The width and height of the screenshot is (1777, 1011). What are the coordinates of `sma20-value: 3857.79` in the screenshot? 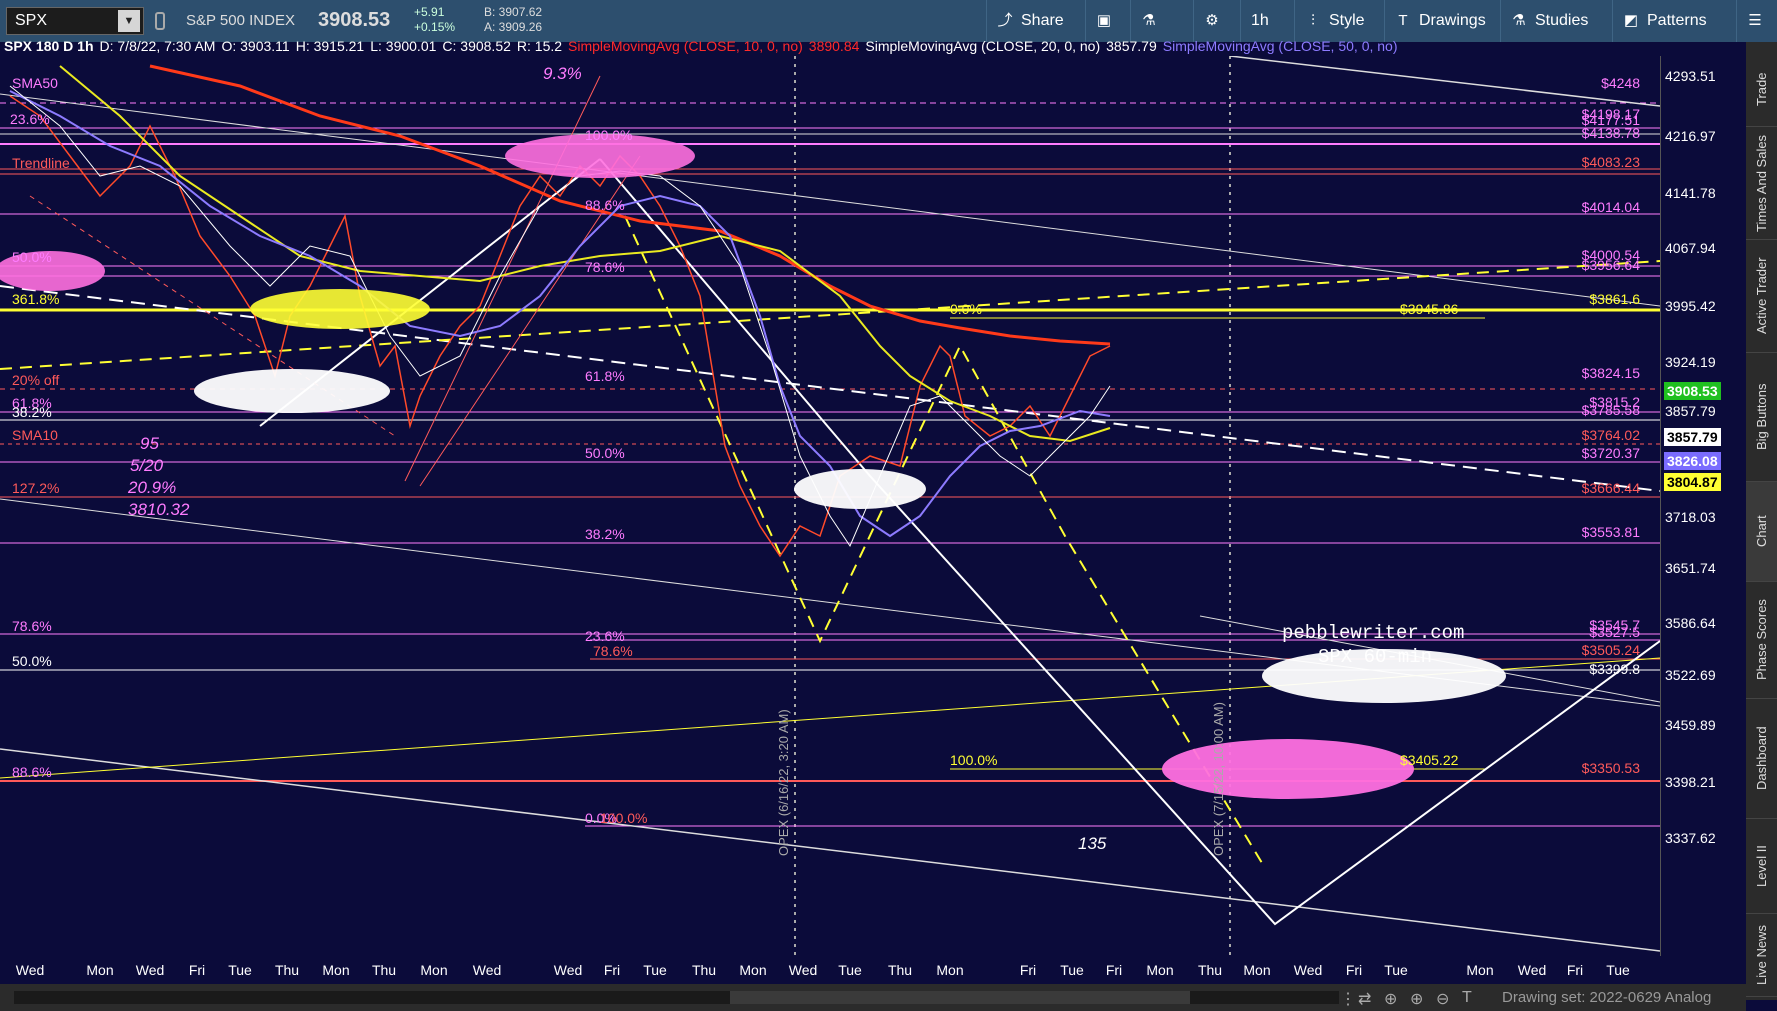 It's located at (1131, 46).